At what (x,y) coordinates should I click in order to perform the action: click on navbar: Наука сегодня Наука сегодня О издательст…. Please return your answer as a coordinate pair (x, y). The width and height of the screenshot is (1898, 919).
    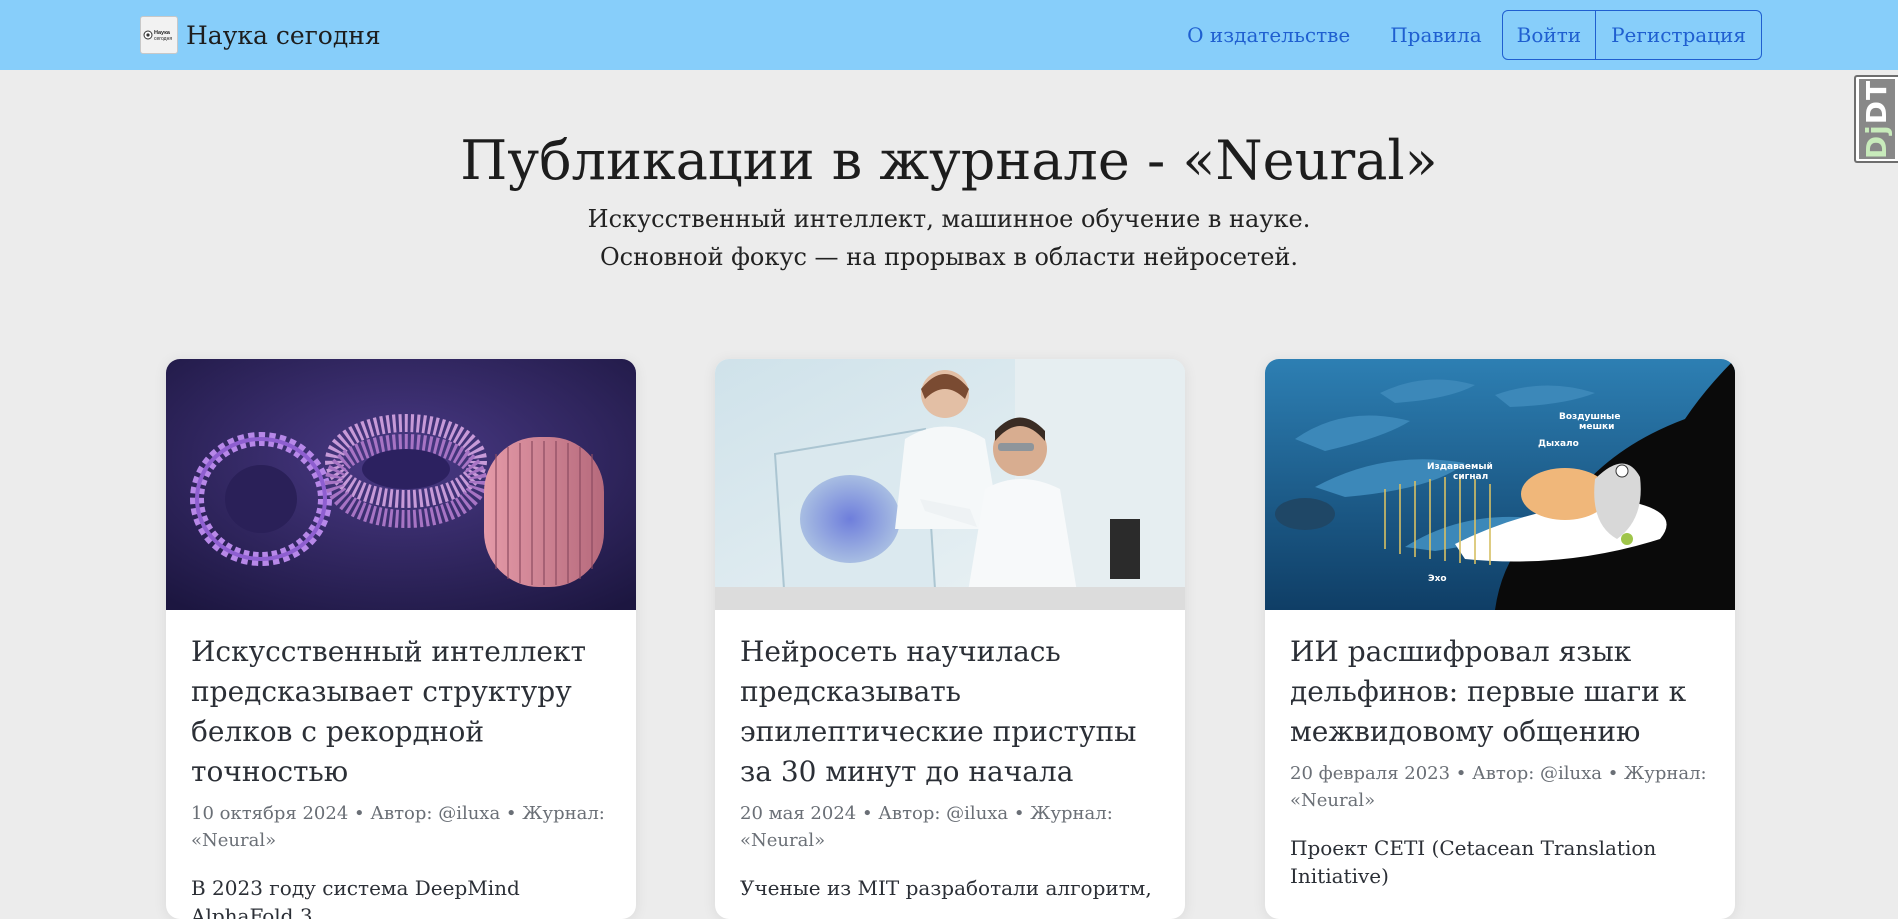
    Looking at the image, I should click on (949, 35).